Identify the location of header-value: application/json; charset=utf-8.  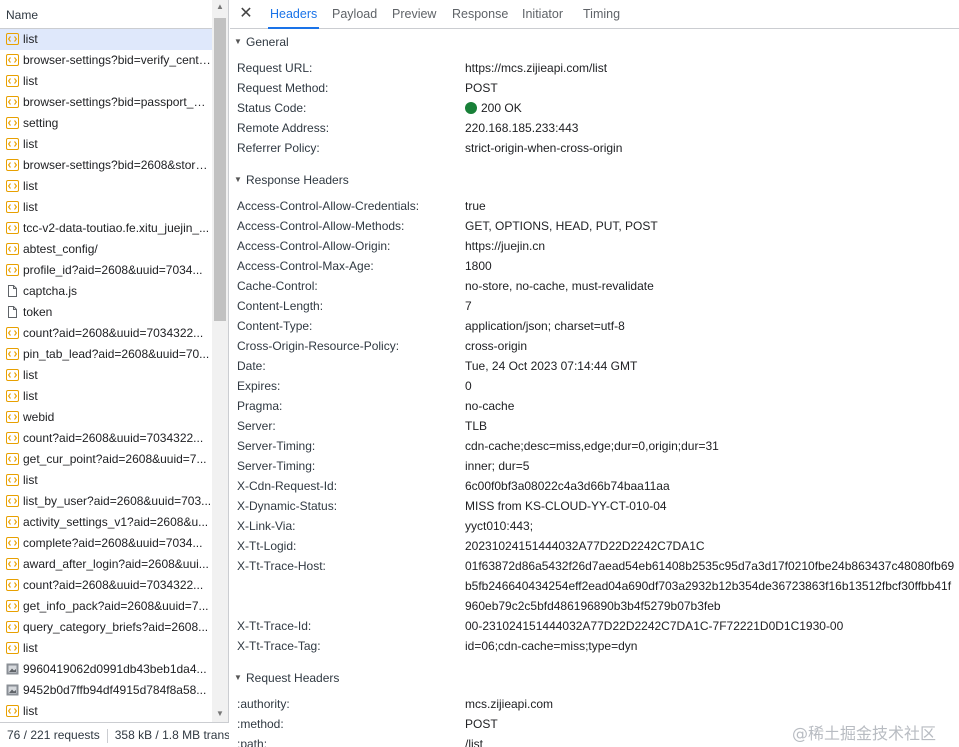
(710, 326).